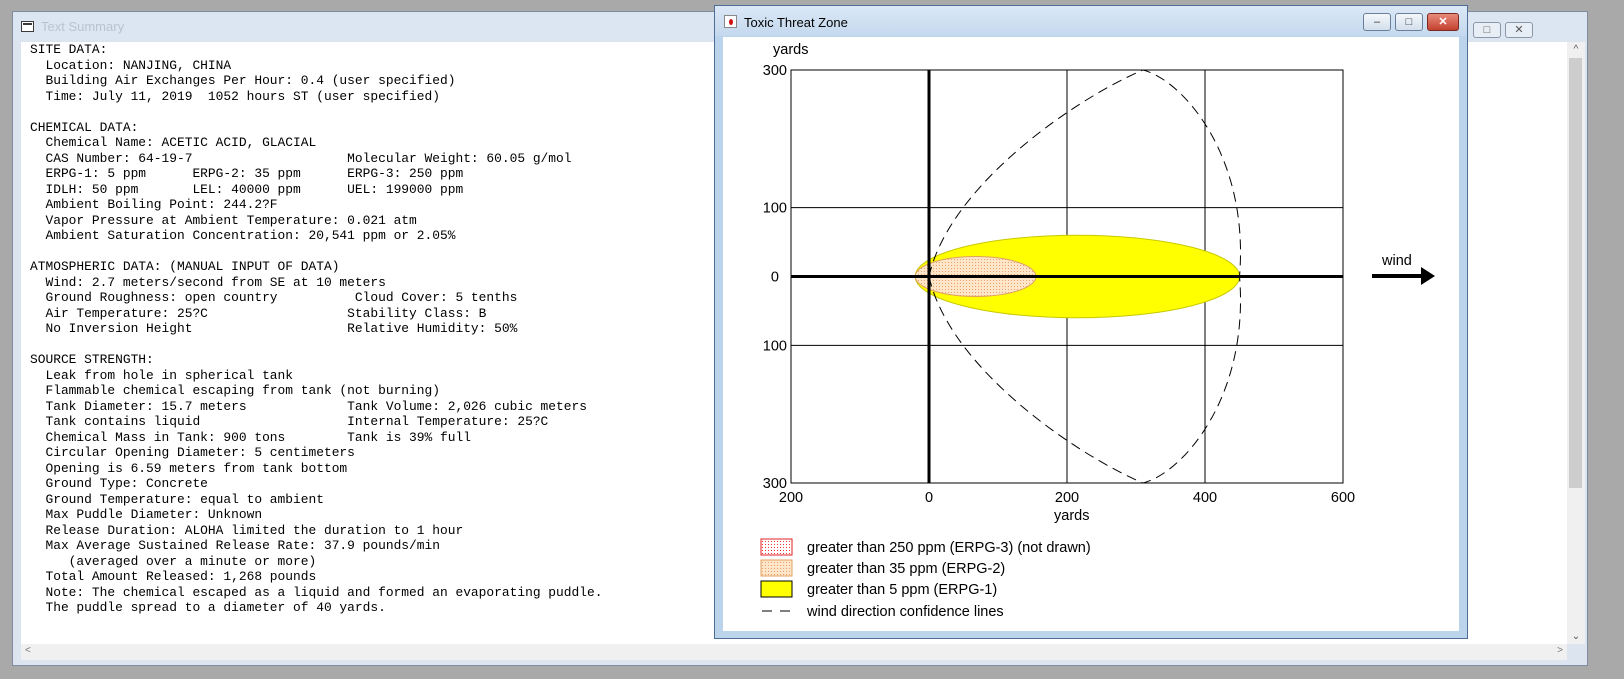 The height and width of the screenshot is (679, 1624). I want to click on vertical-scrollbar: ^ ⌄, so click(1576, 343).